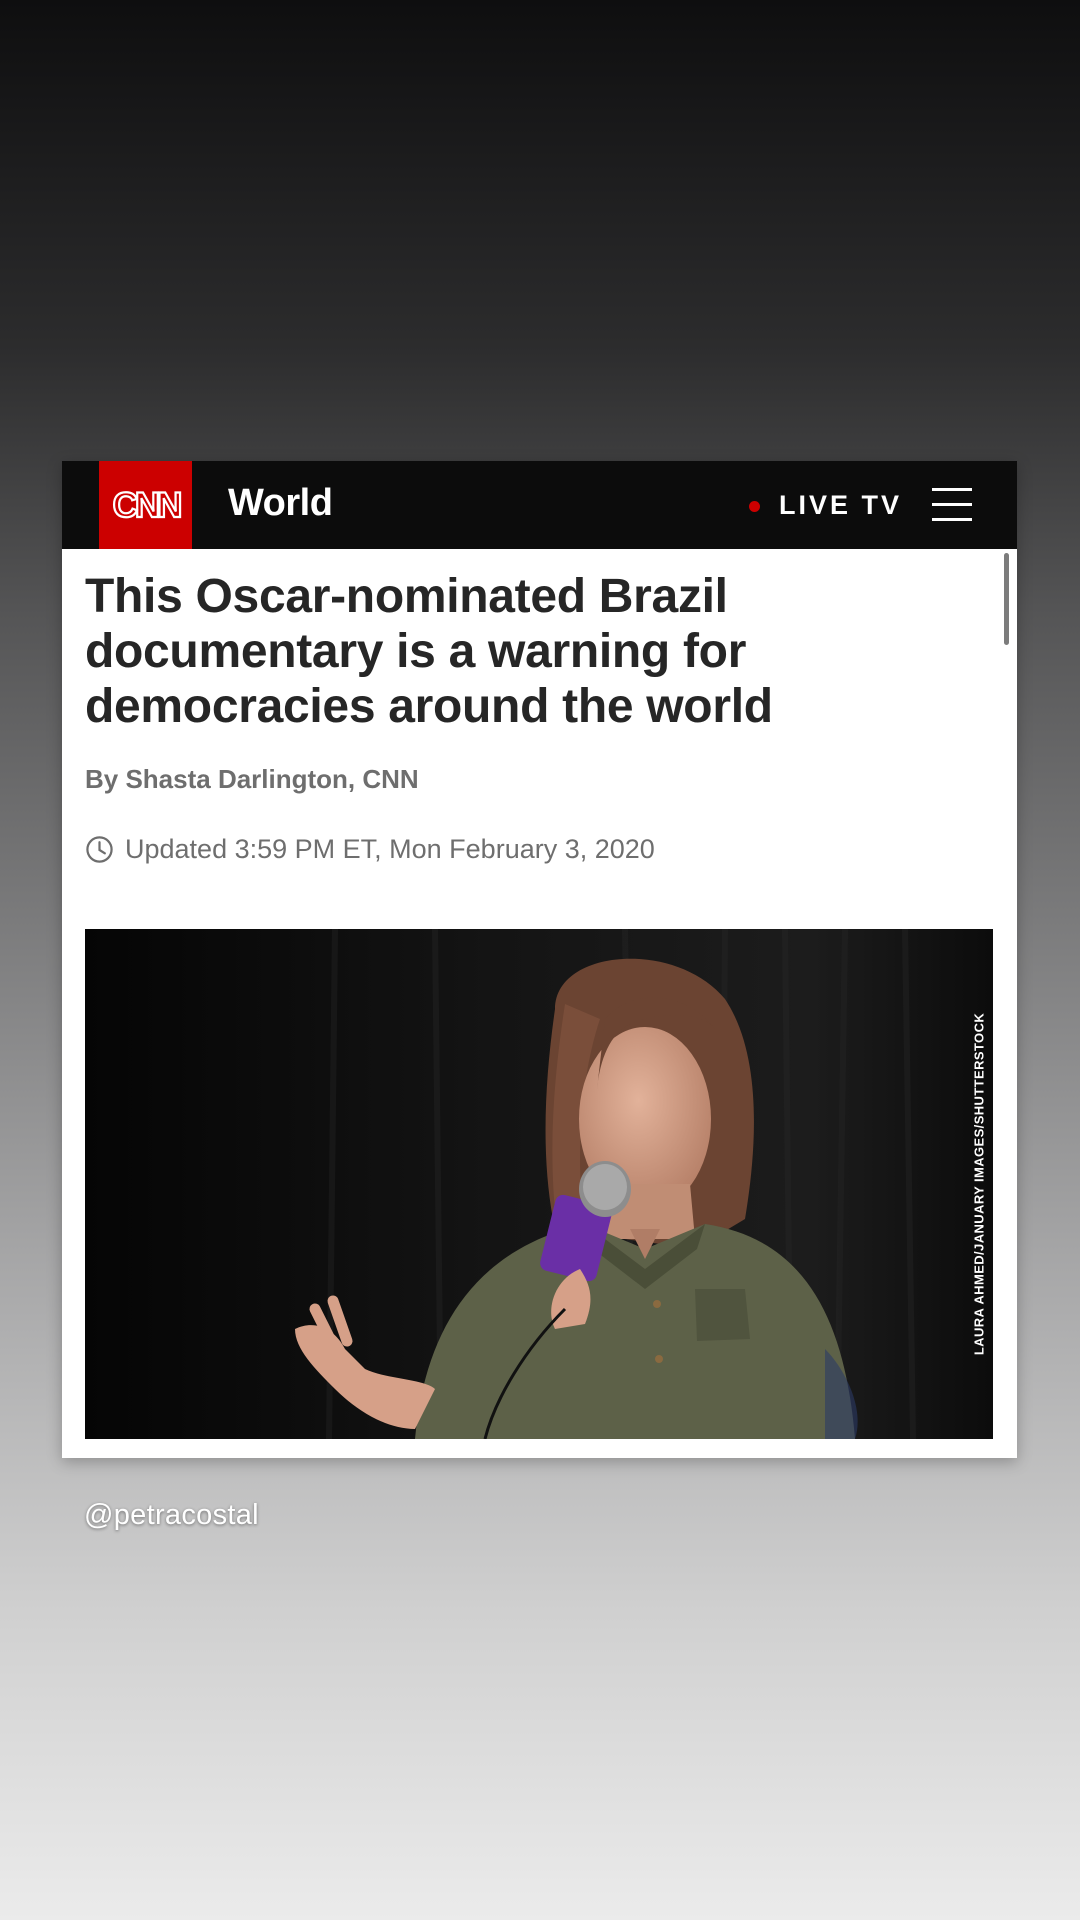  I want to click on photo-credit: LAURA AHMED/JANUARY IMAGES/SHUTTERSTOCK, so click(979, 1184).